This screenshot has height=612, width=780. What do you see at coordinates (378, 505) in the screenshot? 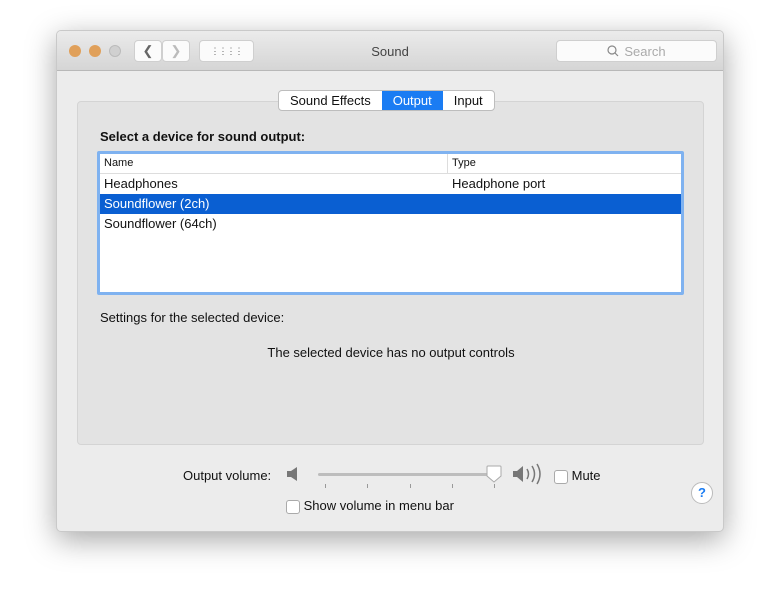
I see `show-volume-label: Show volume in menu bar` at bounding box center [378, 505].